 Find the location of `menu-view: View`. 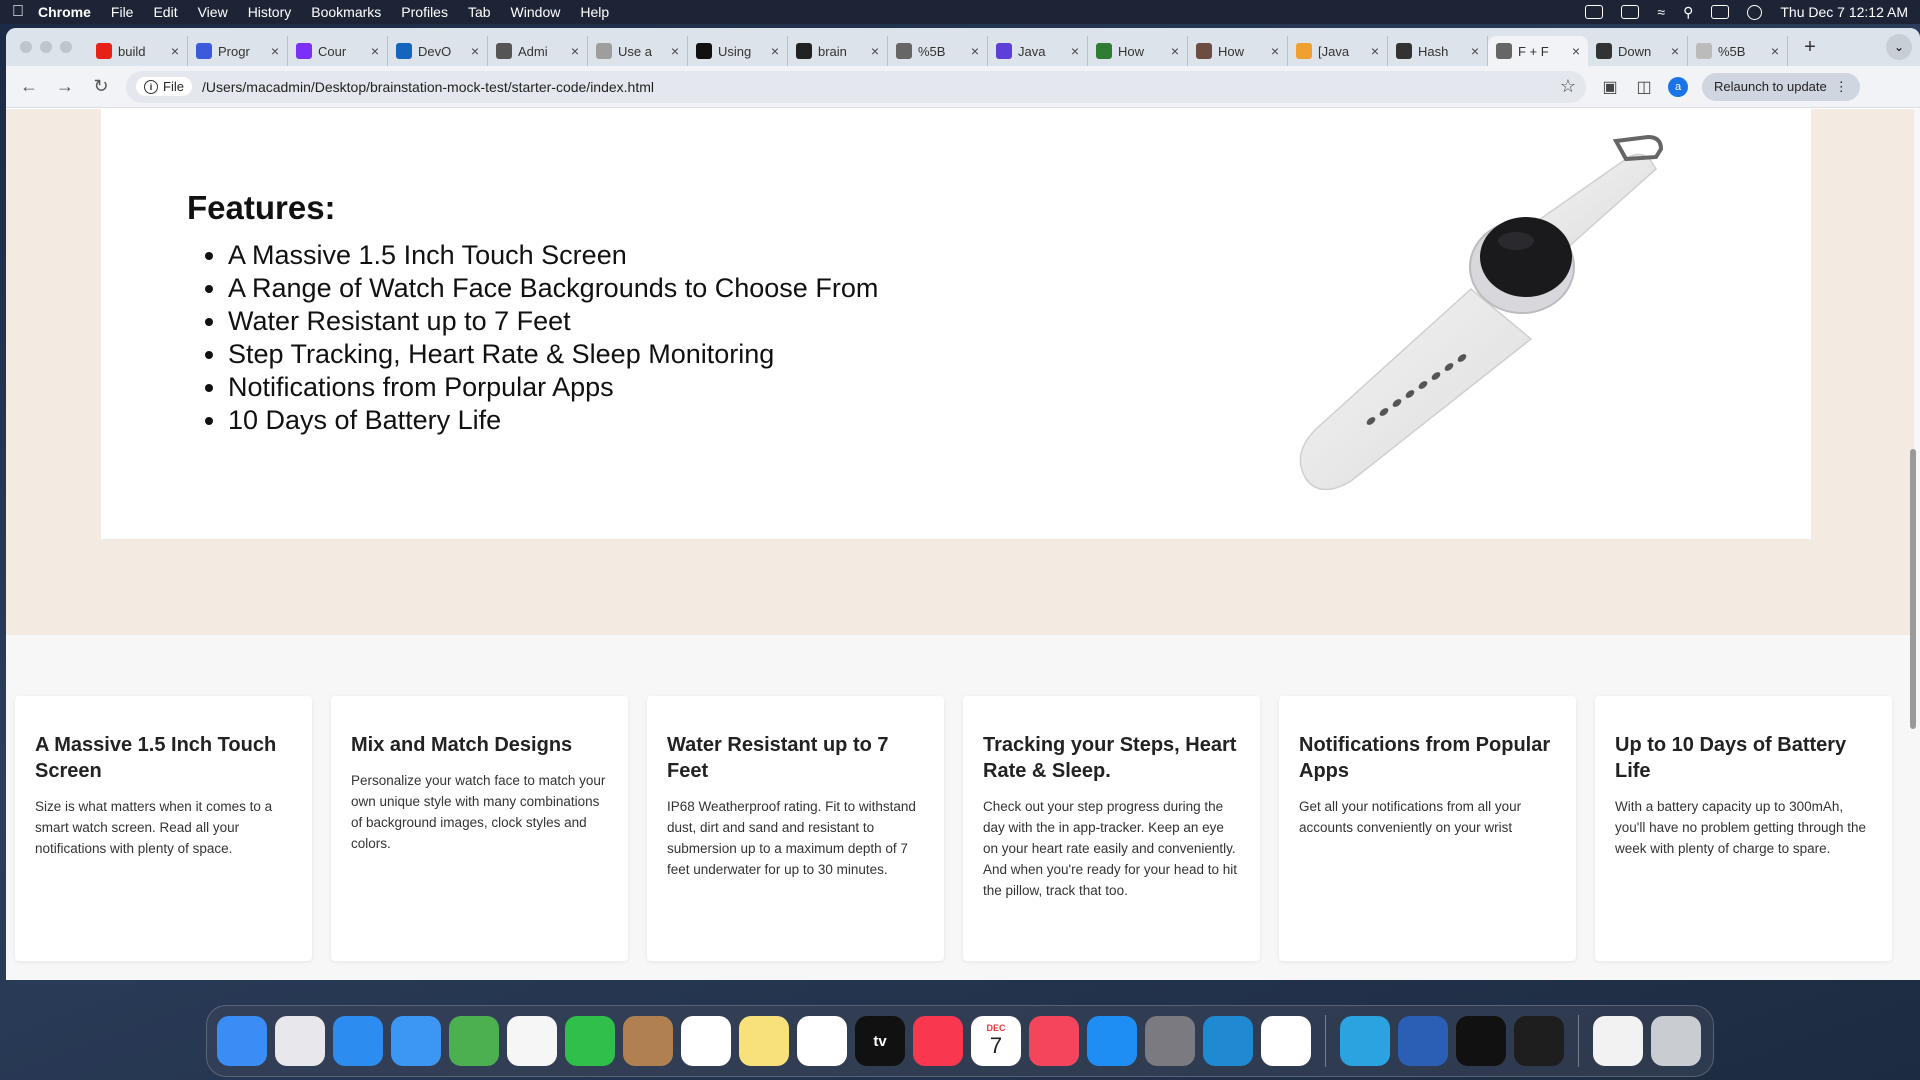

menu-view: View is located at coordinates (213, 12).